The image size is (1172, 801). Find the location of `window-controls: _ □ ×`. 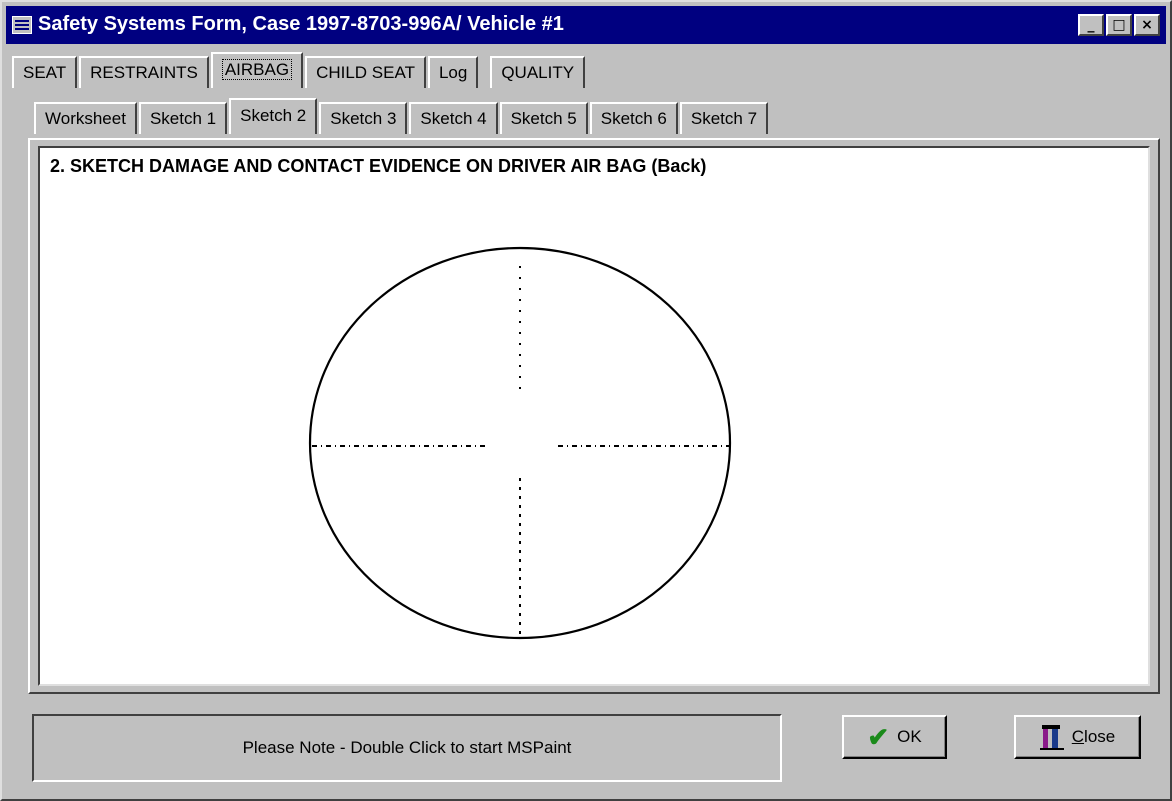

window-controls: _ □ × is located at coordinates (1119, 25).